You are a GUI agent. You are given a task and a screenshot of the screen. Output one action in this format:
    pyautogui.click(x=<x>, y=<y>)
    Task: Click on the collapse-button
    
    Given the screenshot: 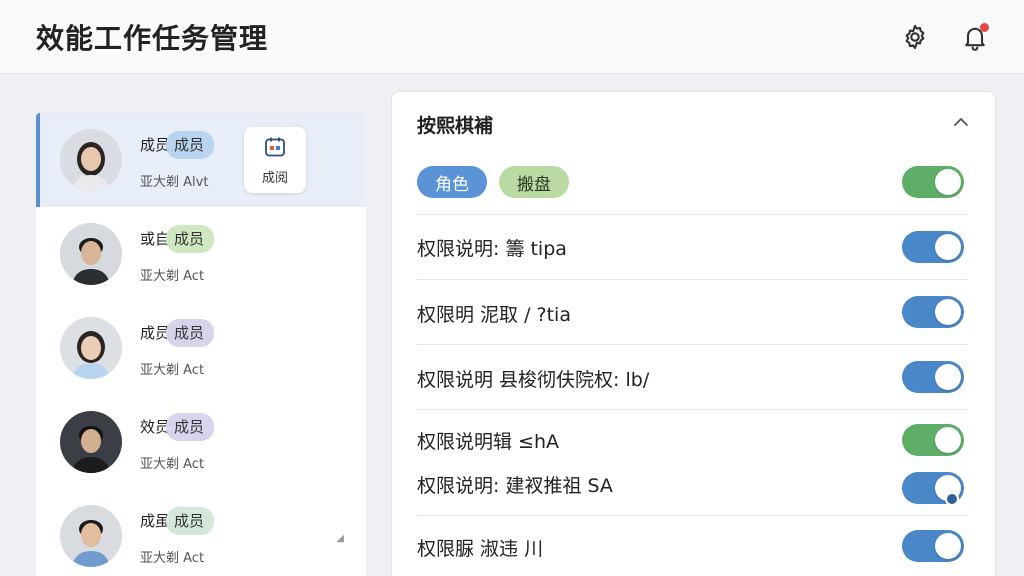 What is the action you would take?
    pyautogui.click(x=961, y=124)
    